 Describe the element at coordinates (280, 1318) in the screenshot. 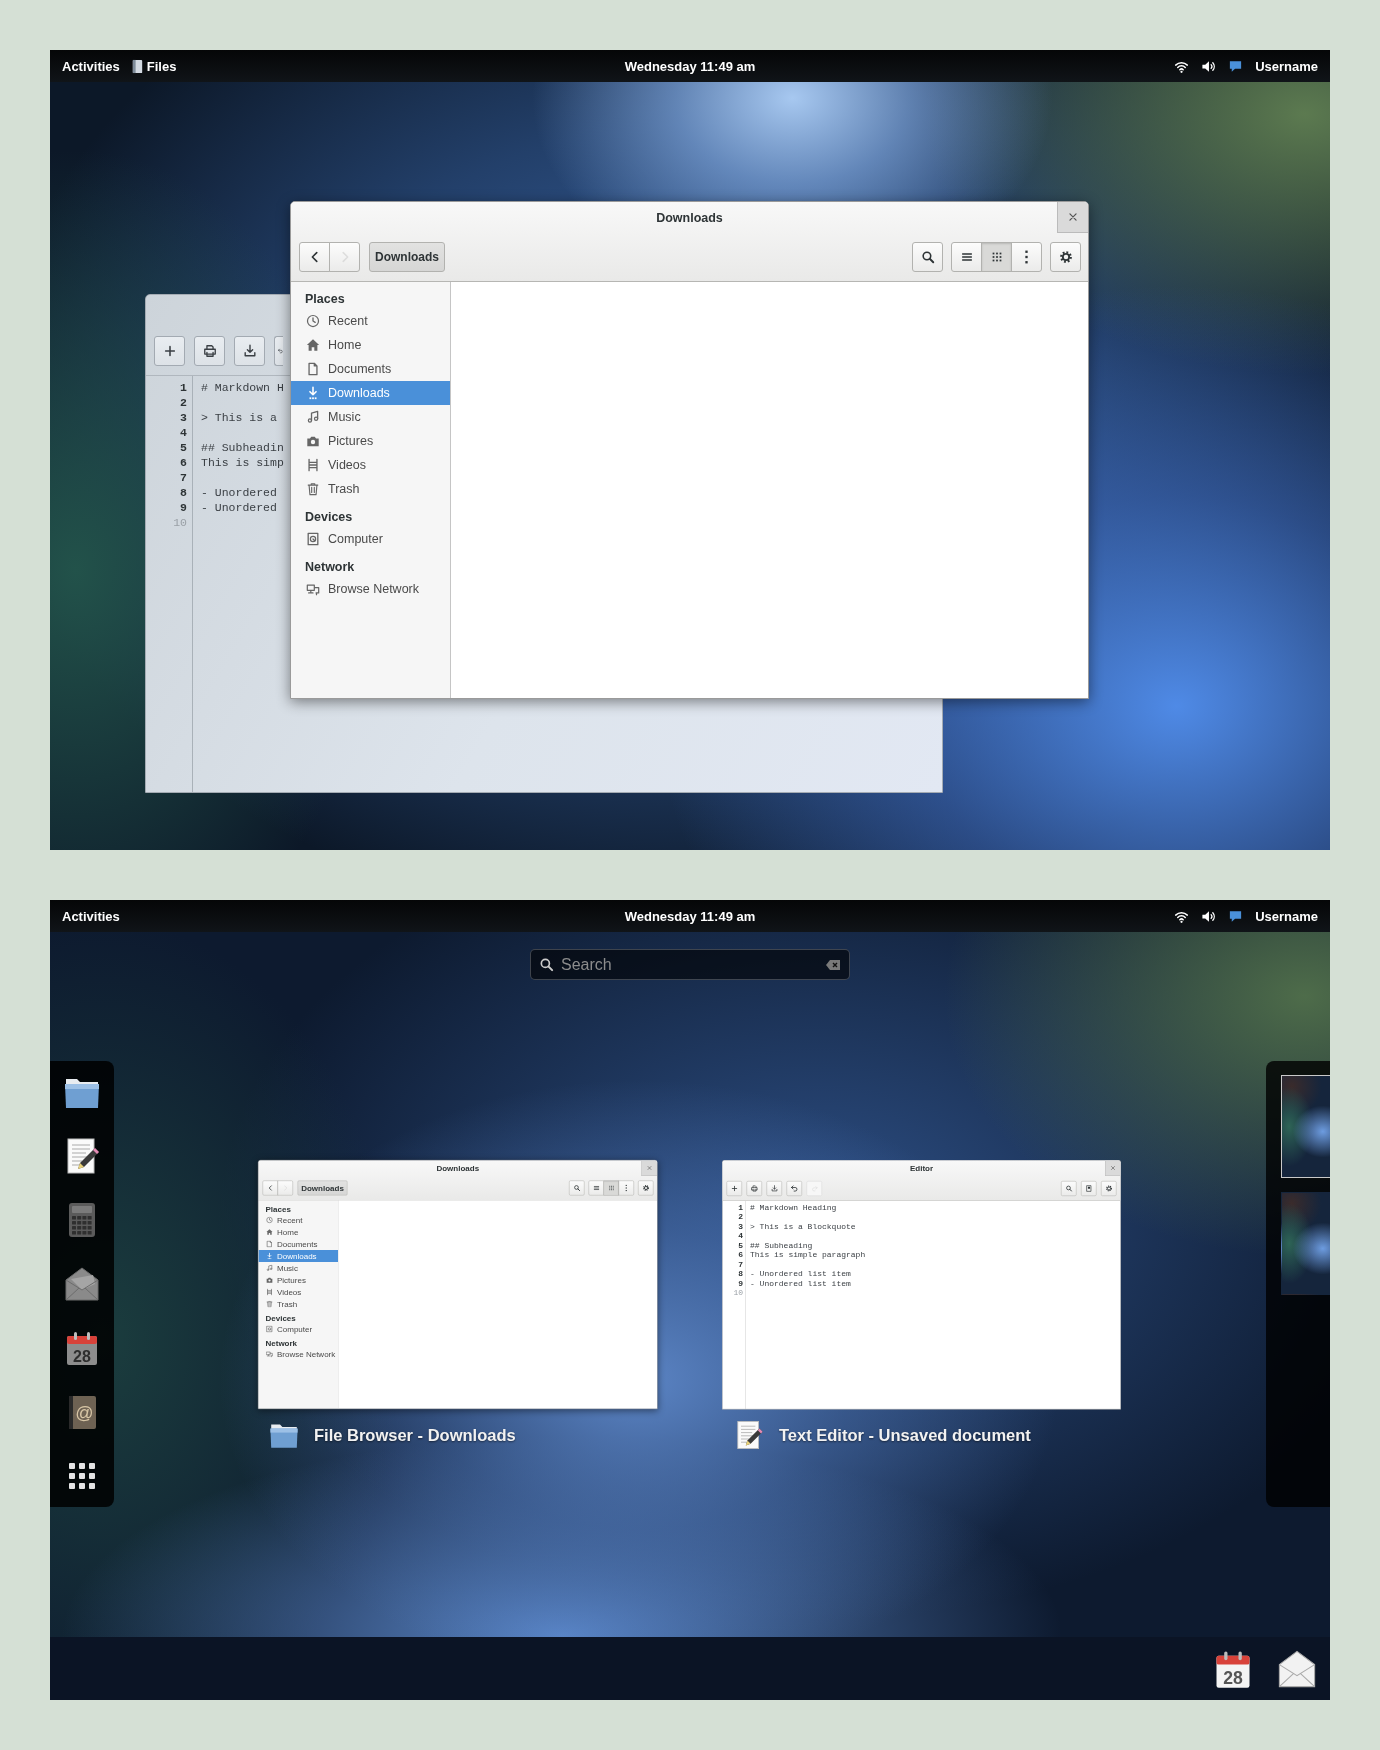

I see `sidebar-heading: Devices` at that location.